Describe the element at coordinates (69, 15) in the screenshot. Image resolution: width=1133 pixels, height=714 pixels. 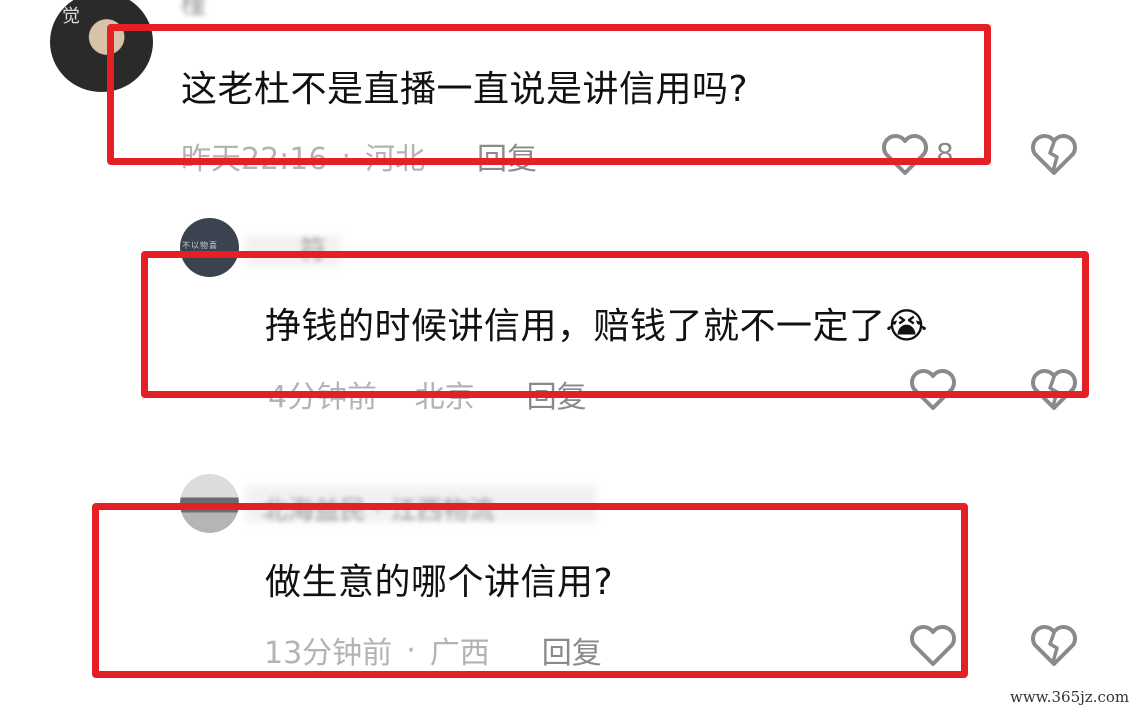
I see `avatar-text: 觉` at that location.